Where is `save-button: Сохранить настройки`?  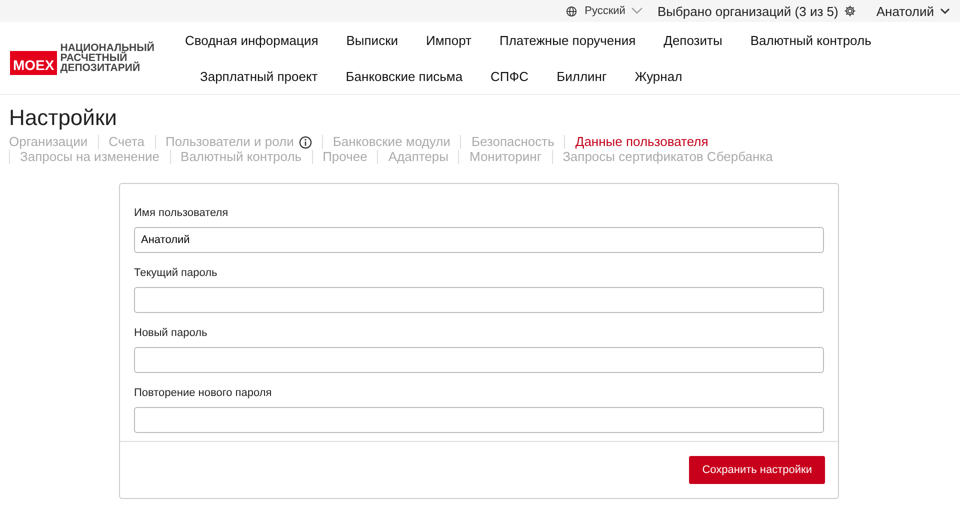 save-button: Сохранить настройки is located at coordinates (757, 470).